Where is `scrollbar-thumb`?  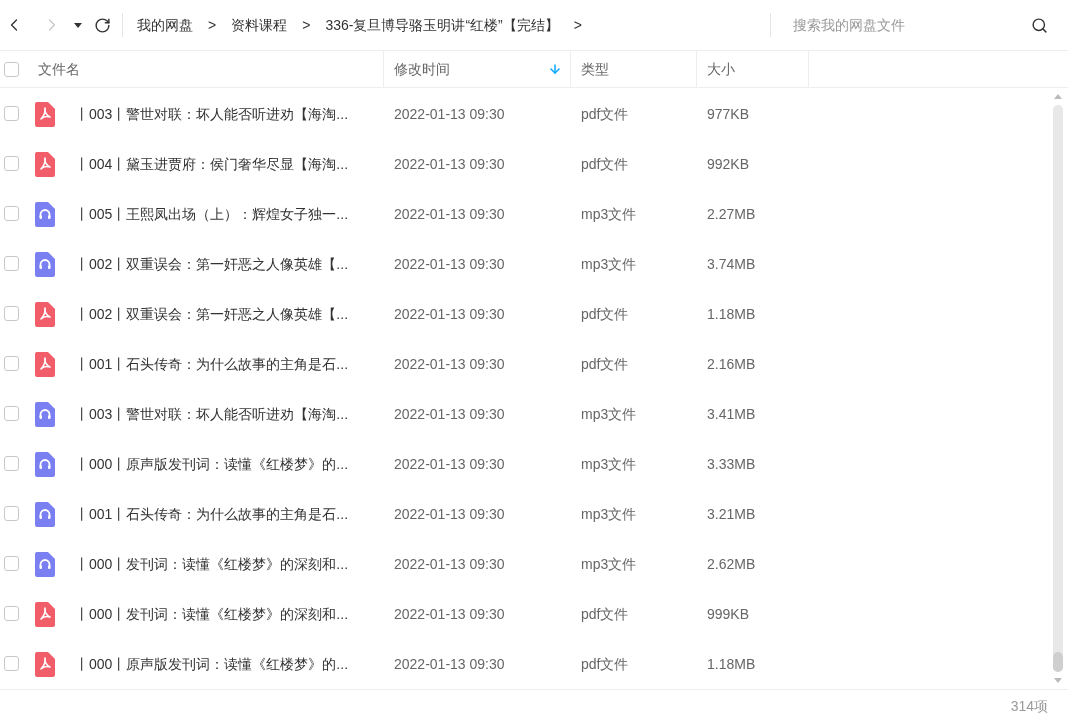 scrollbar-thumb is located at coordinates (1058, 662).